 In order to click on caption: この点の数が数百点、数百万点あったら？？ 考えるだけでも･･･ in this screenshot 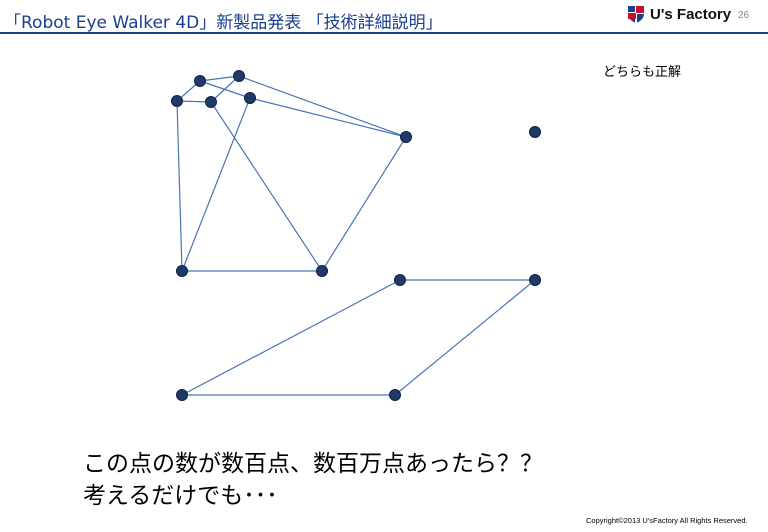, I will do `click(313, 480)`.